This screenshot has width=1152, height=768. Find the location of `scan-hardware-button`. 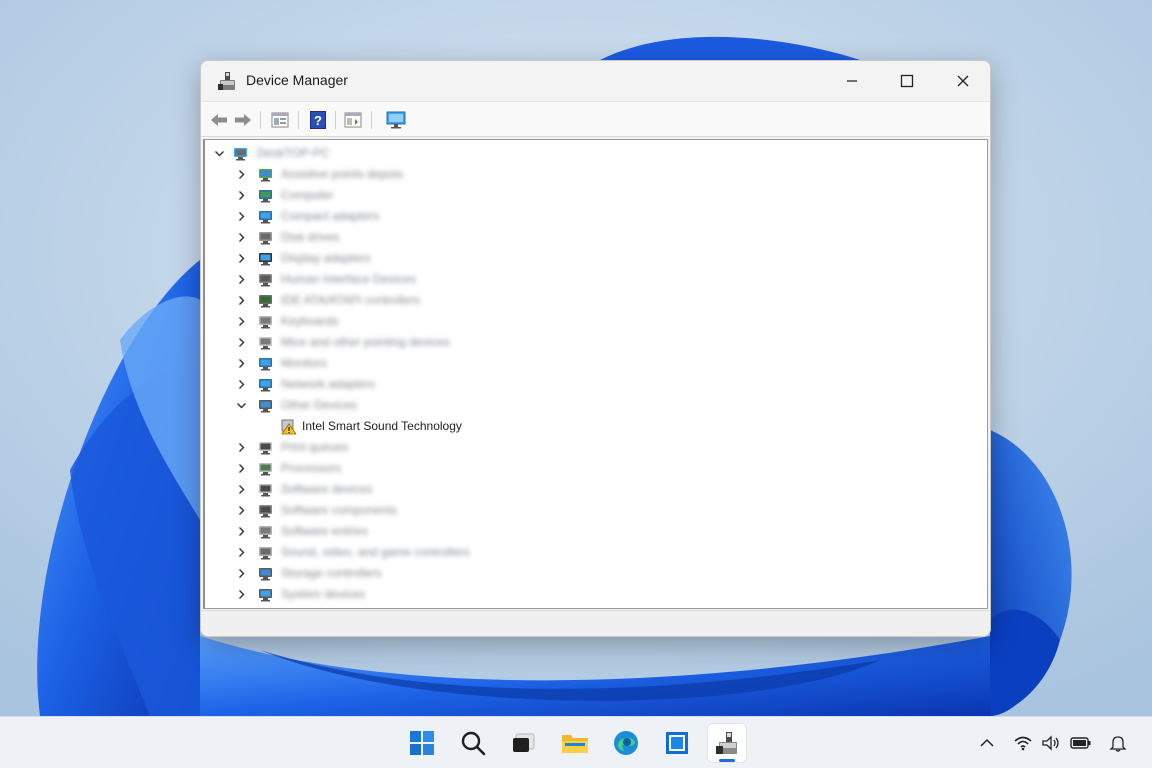

scan-hardware-button is located at coordinates (396, 120).